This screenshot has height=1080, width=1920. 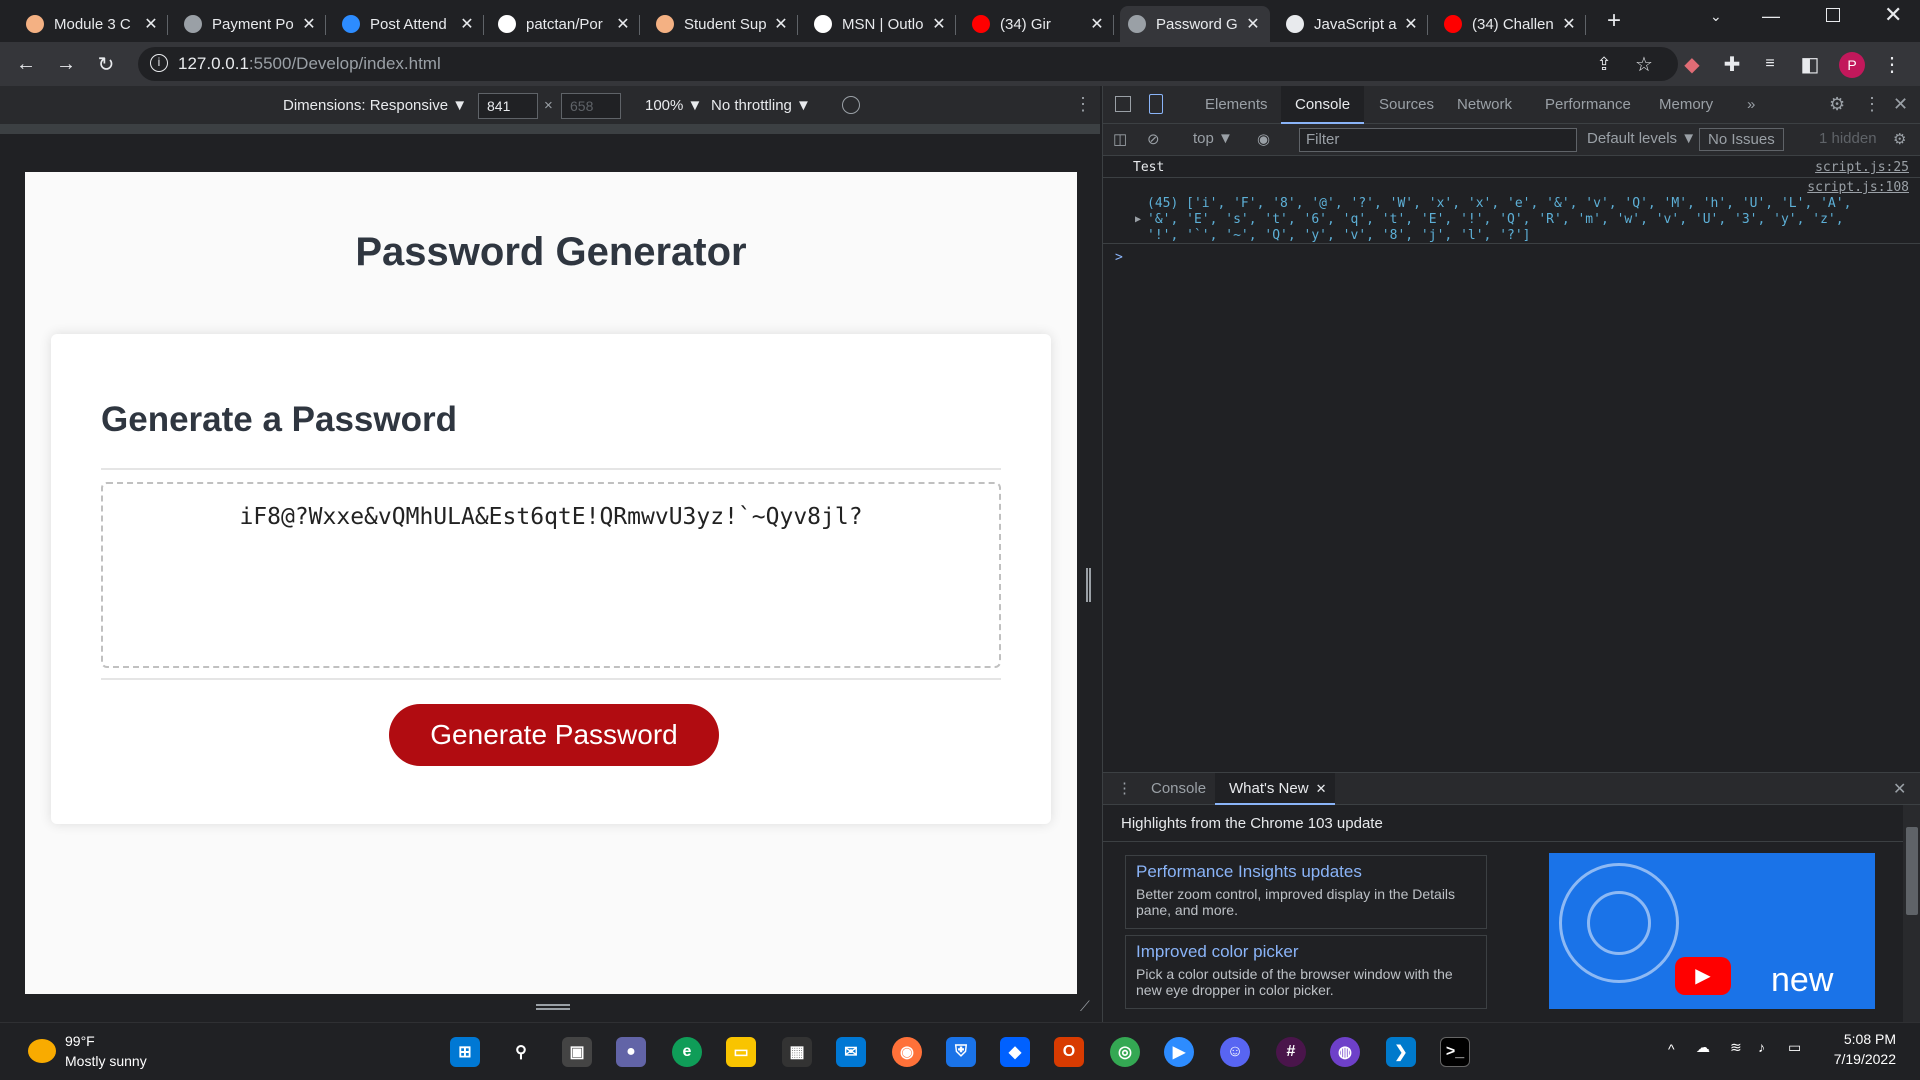 What do you see at coordinates (1741, 139) in the screenshot?
I see `issues-button: No Issues` at bounding box center [1741, 139].